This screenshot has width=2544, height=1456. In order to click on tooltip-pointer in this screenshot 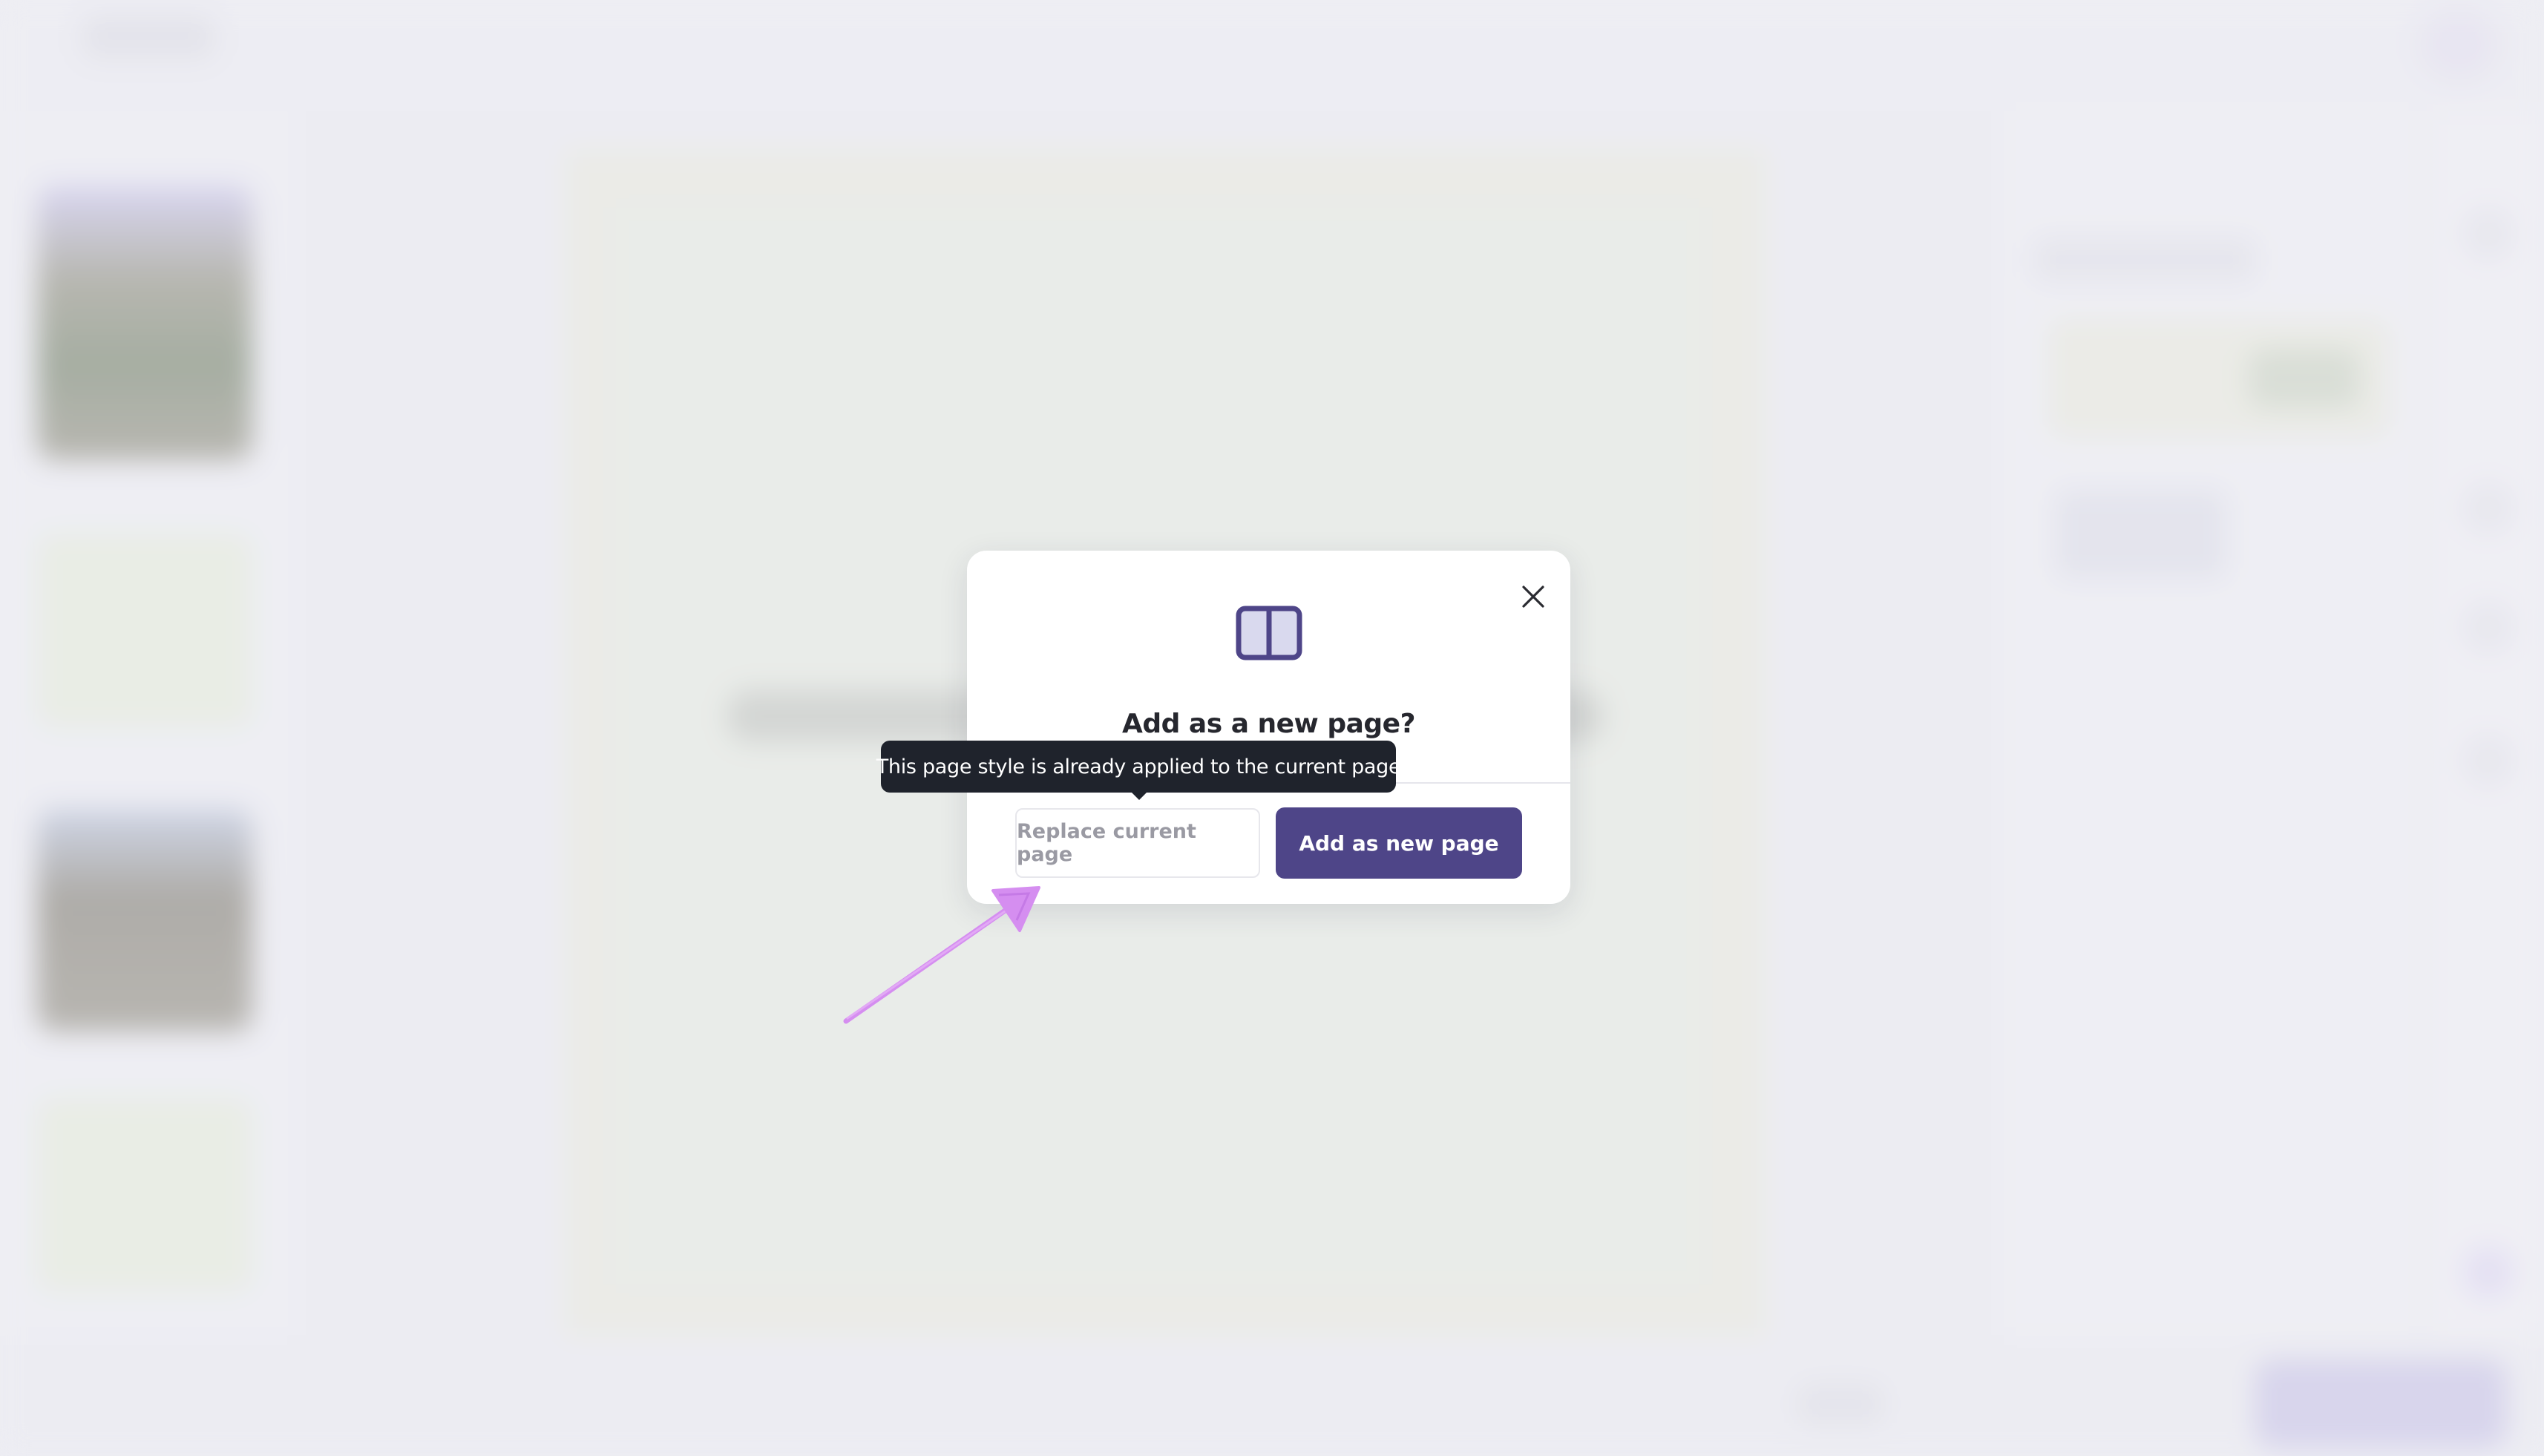, I will do `click(1139, 796)`.